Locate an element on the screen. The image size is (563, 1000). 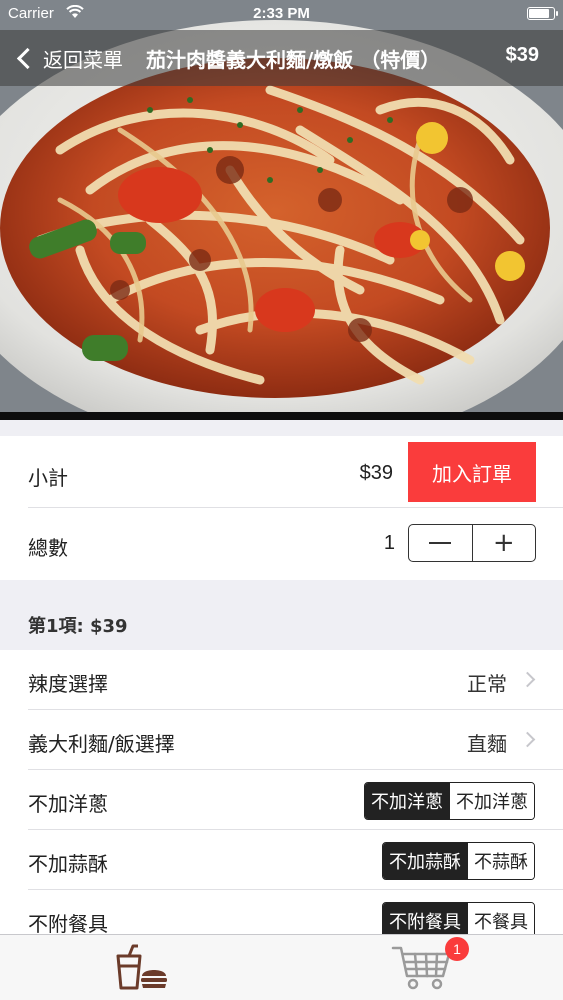
option-row-garlic: 不加蒜酥 不加蒜酥 不蒜酥 is located at coordinates (281, 860).